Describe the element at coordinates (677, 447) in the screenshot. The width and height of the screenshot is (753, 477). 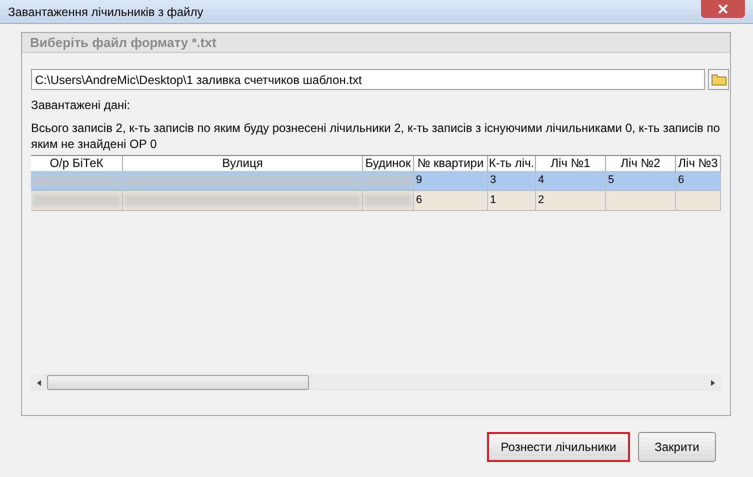
I see `dialog-button: Закрити` at that location.